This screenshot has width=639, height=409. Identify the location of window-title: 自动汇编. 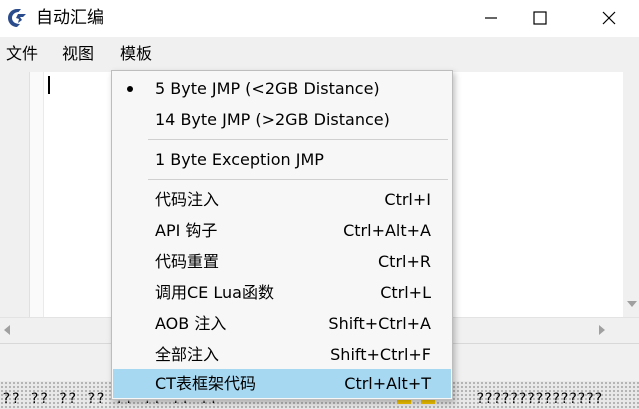
(70, 18).